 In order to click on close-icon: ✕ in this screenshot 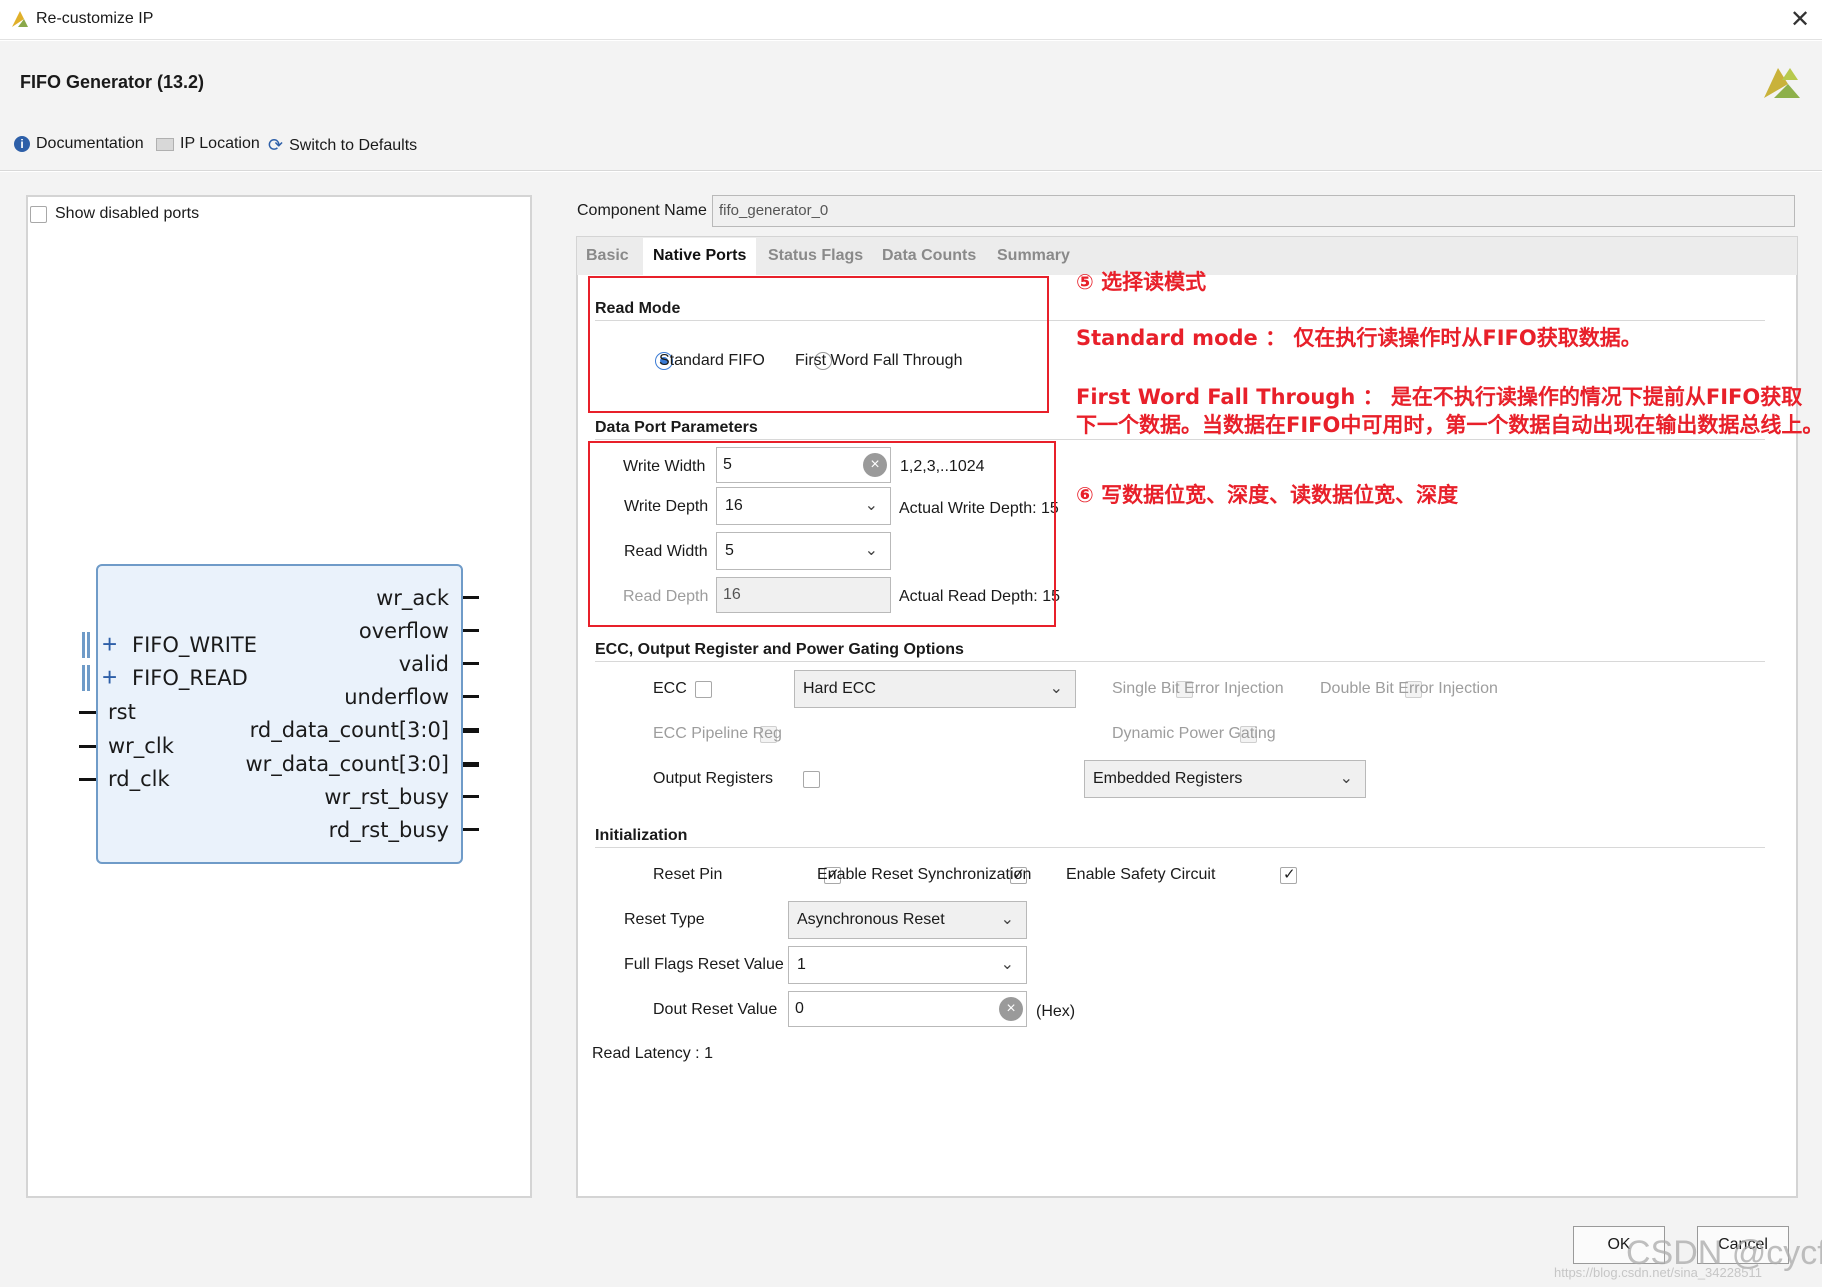, I will do `click(1800, 20)`.